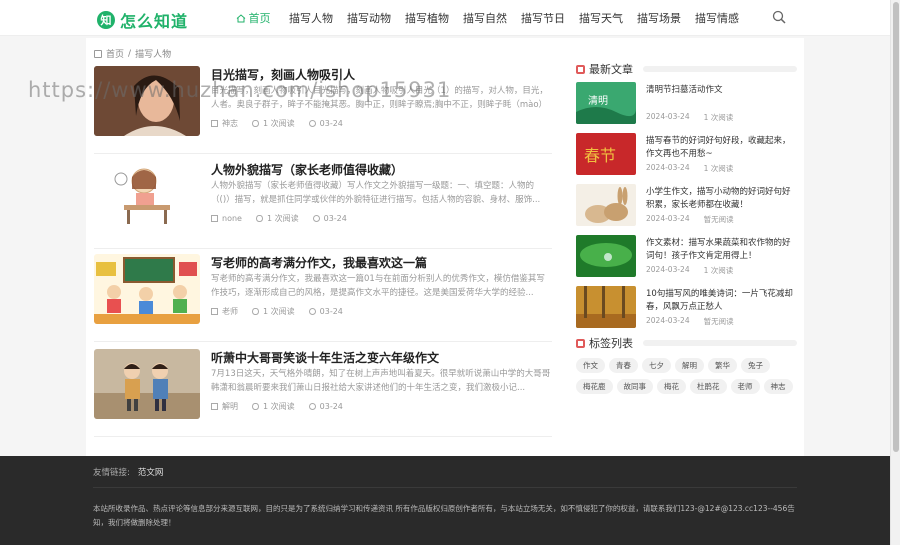 The height and width of the screenshot is (545, 900). Describe the element at coordinates (686, 69) in the screenshot. I see `recent-articles-heading: 最新文章` at that location.